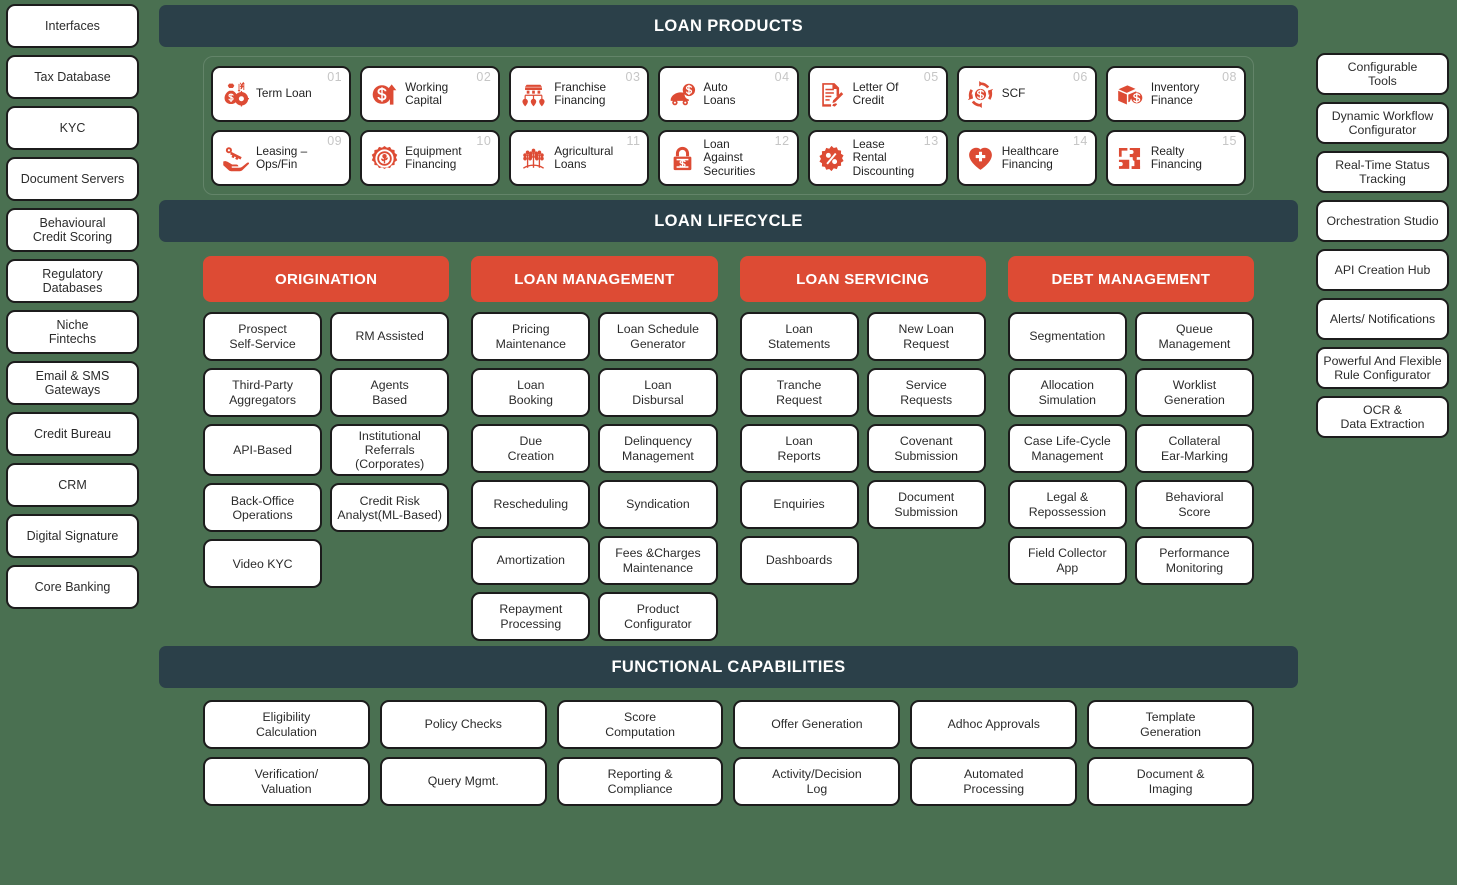  What do you see at coordinates (994, 724) in the screenshot?
I see `functional-capability-item: Adhoc Approvals` at bounding box center [994, 724].